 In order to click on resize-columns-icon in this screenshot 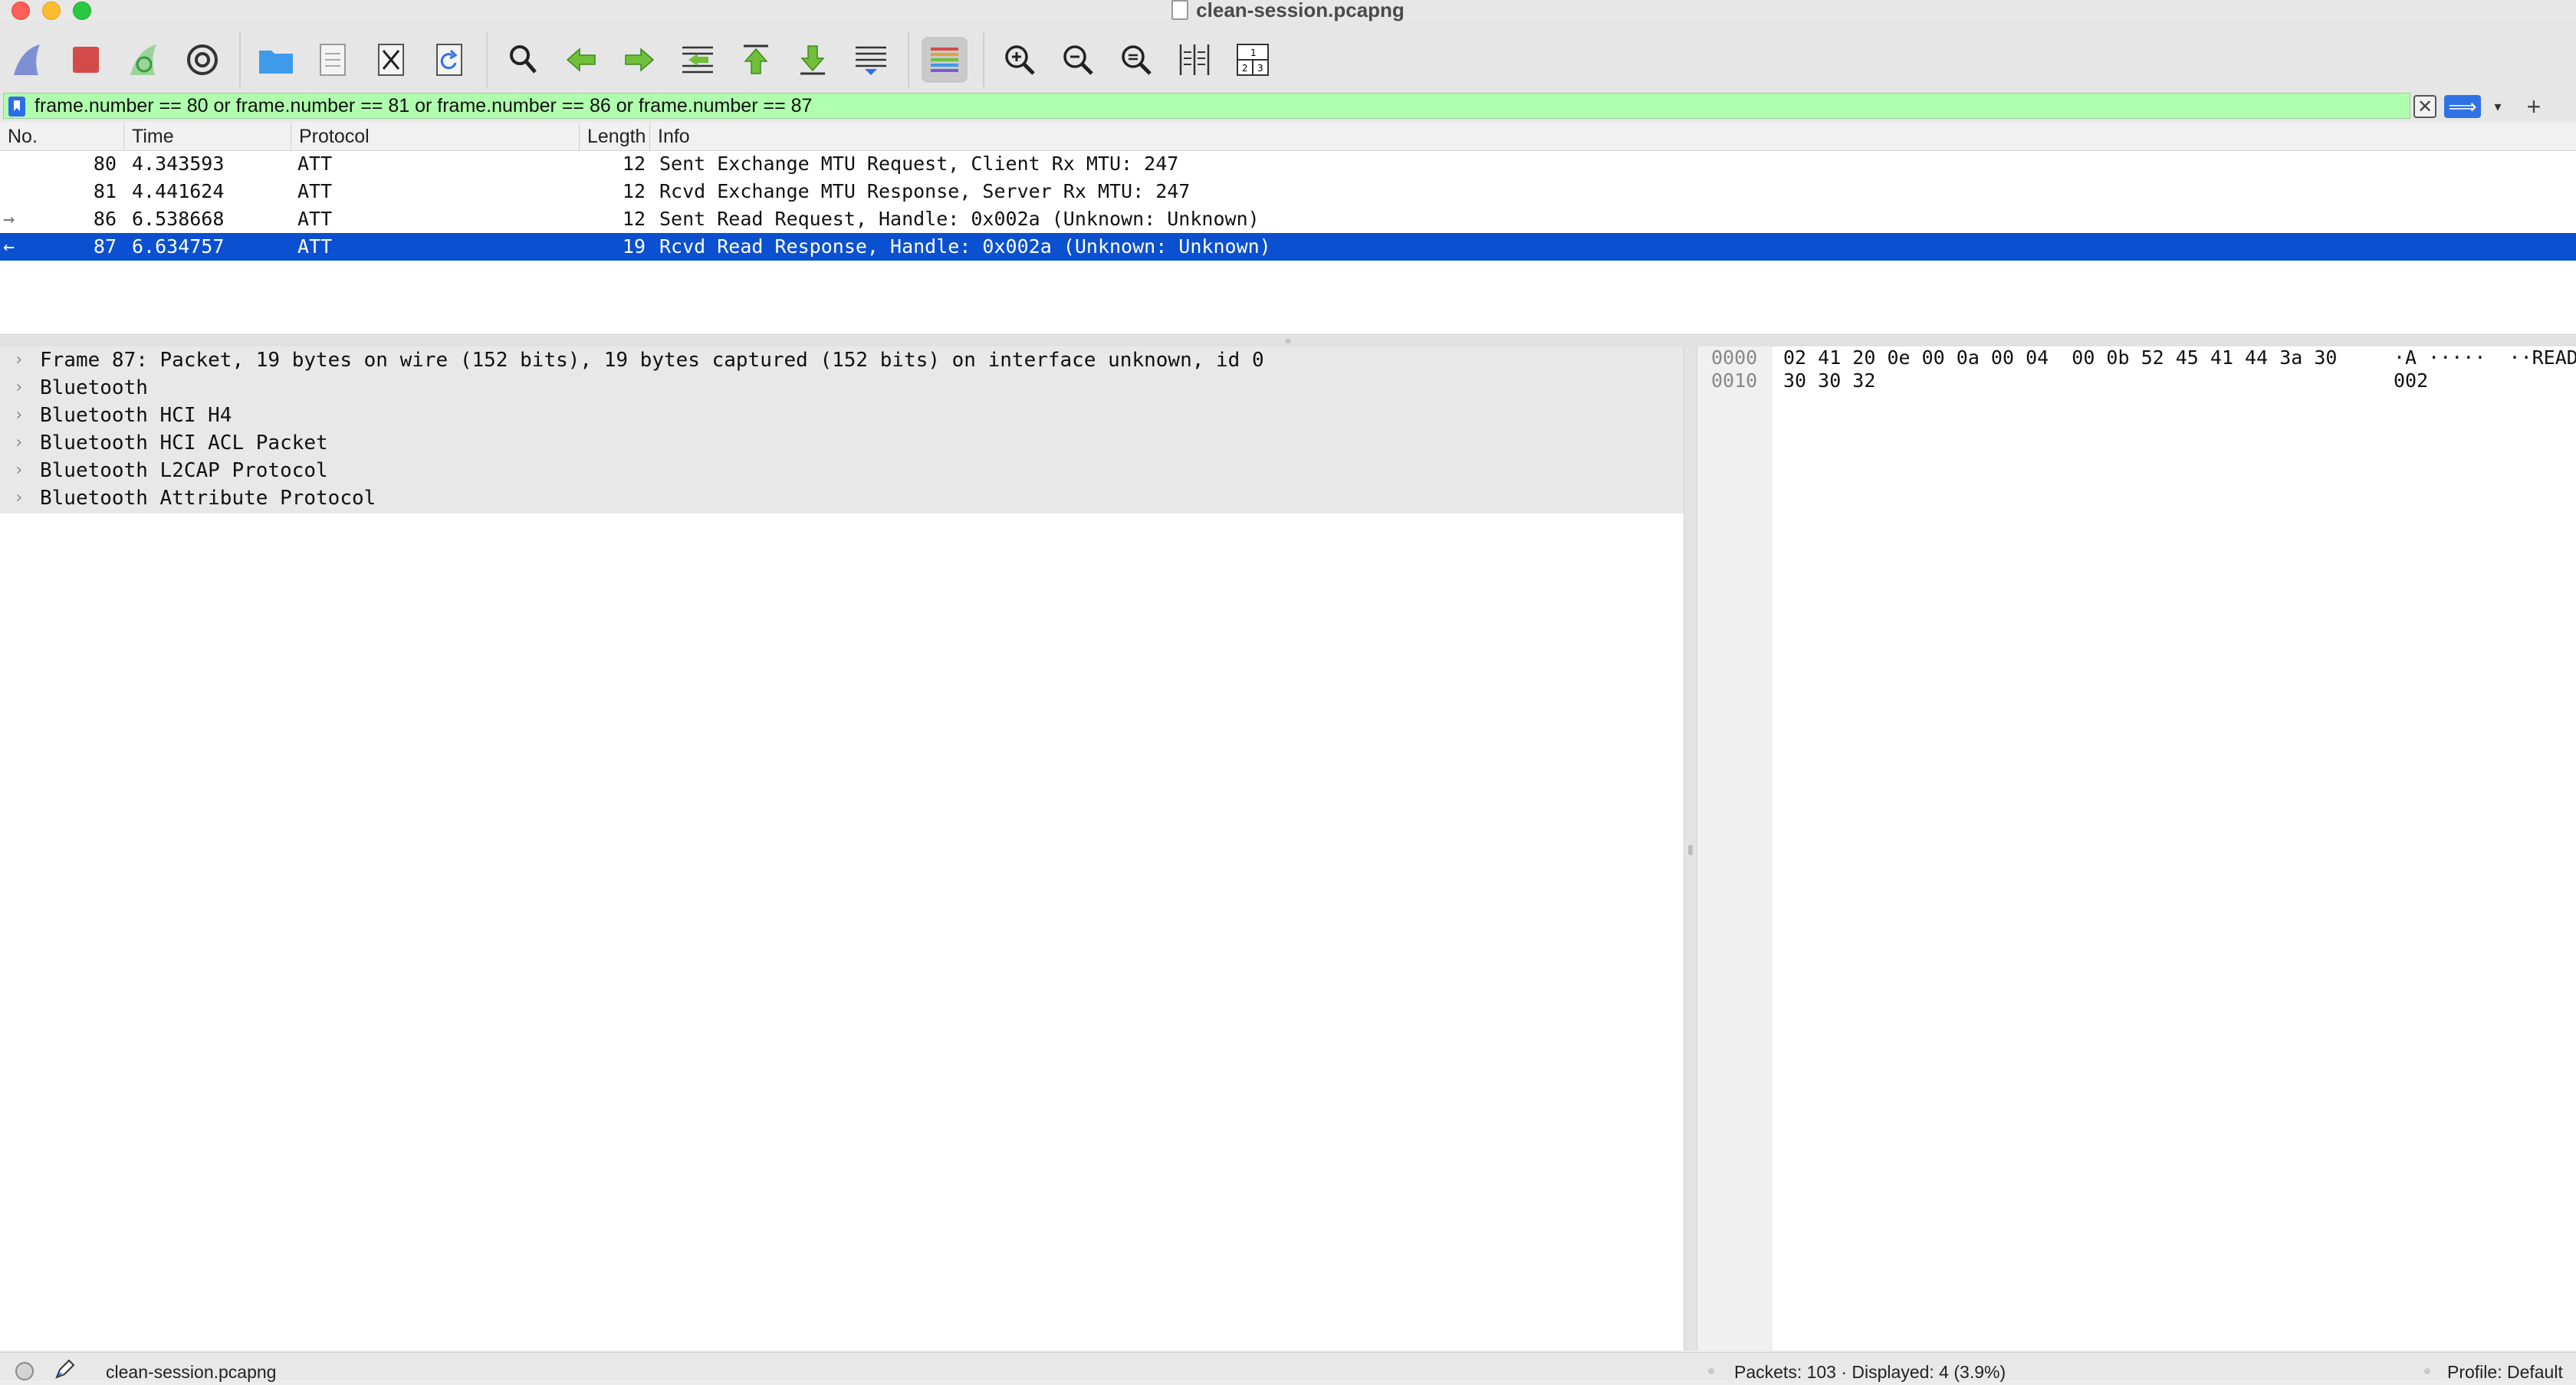, I will do `click(1194, 60)`.